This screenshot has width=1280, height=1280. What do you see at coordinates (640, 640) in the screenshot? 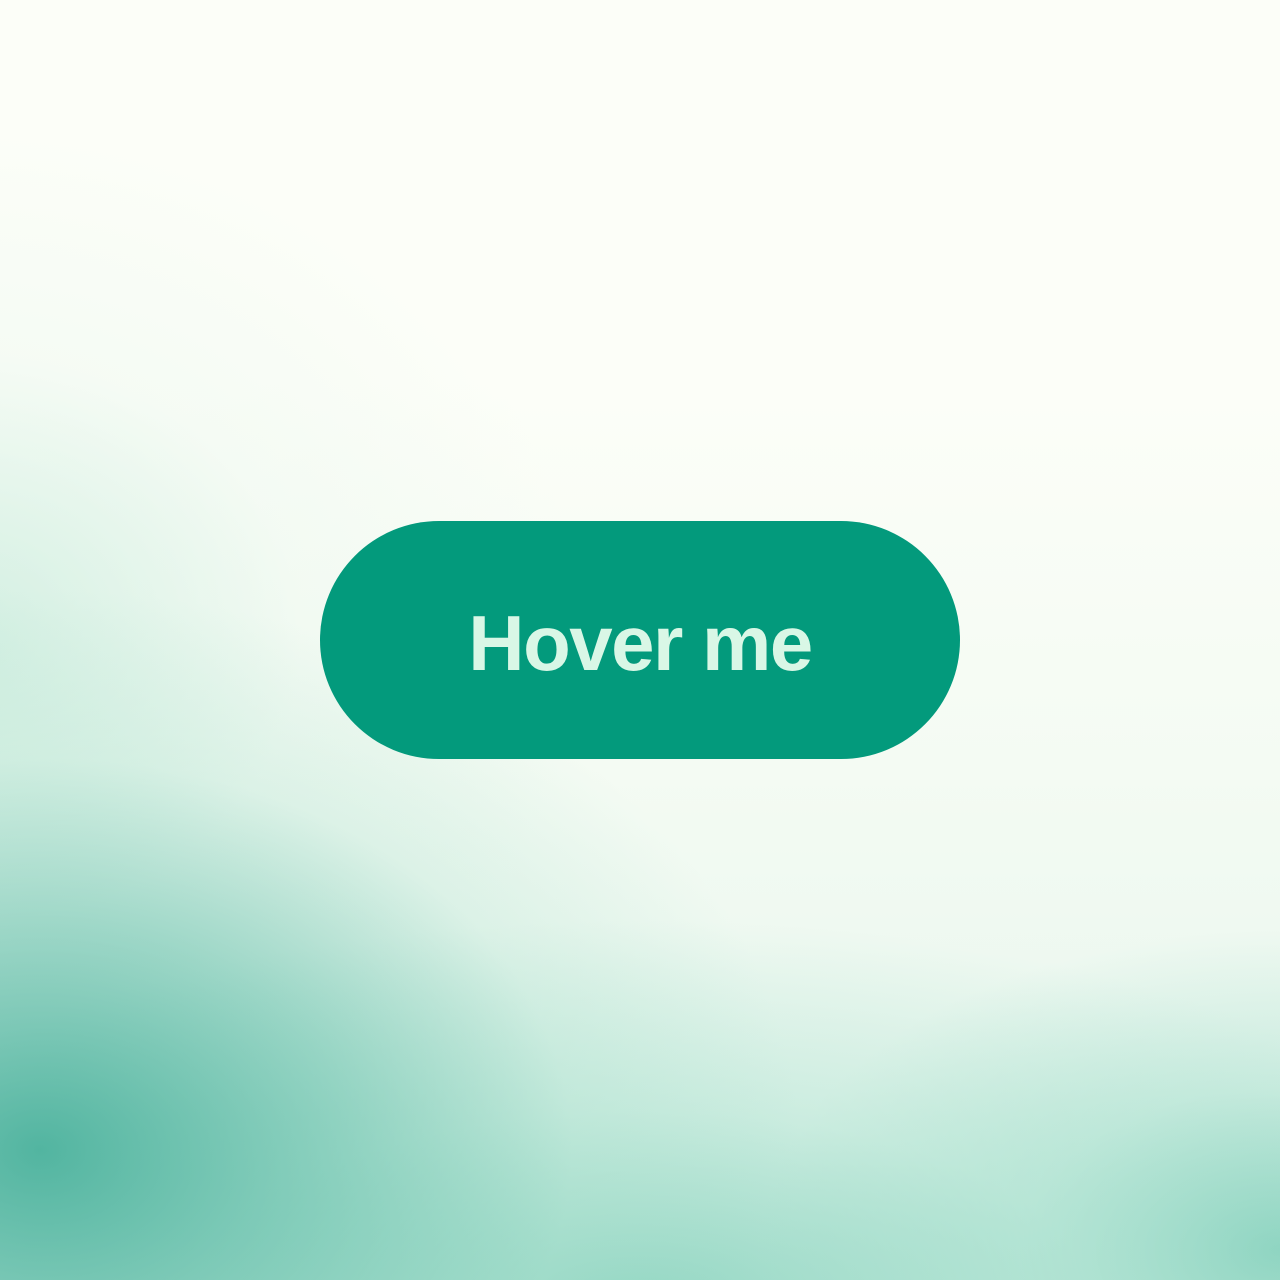
I see `hover-me-button: Hover me` at bounding box center [640, 640].